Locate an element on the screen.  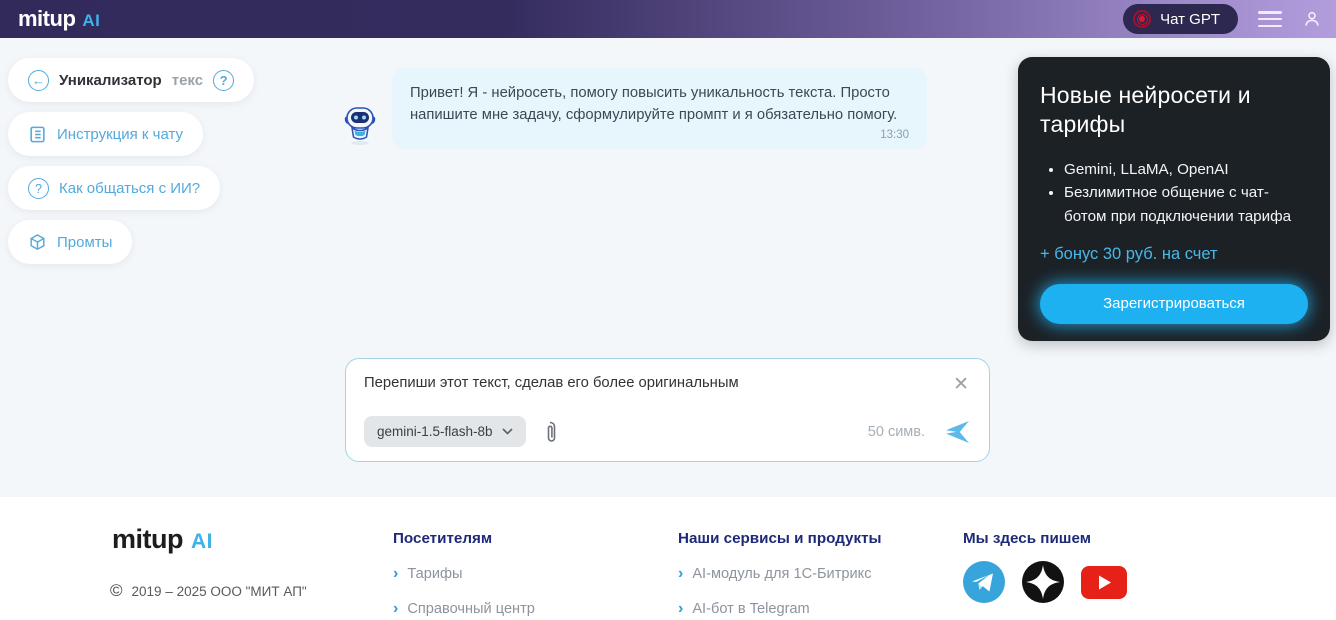
prompt-input is located at coordinates (658, 383).